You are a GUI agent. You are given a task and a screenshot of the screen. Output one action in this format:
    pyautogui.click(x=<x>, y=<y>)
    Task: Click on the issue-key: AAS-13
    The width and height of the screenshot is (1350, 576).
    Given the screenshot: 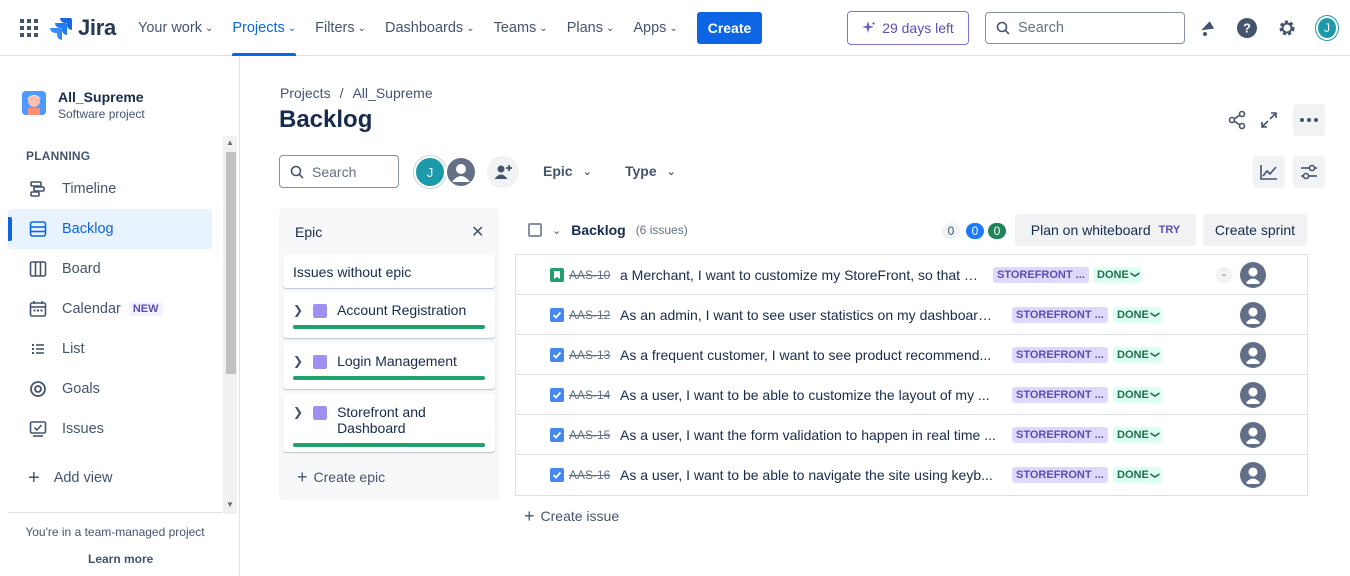 What is the action you would take?
    pyautogui.click(x=589, y=355)
    